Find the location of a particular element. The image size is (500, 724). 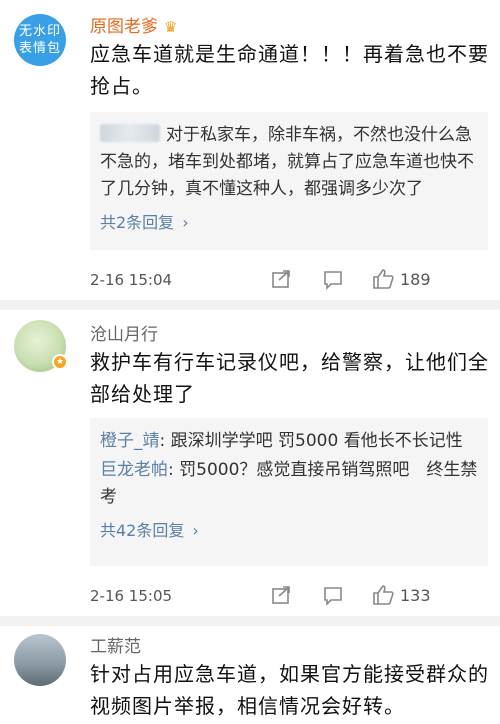

more-replies-label: 共42条回复 is located at coordinates (142, 530).